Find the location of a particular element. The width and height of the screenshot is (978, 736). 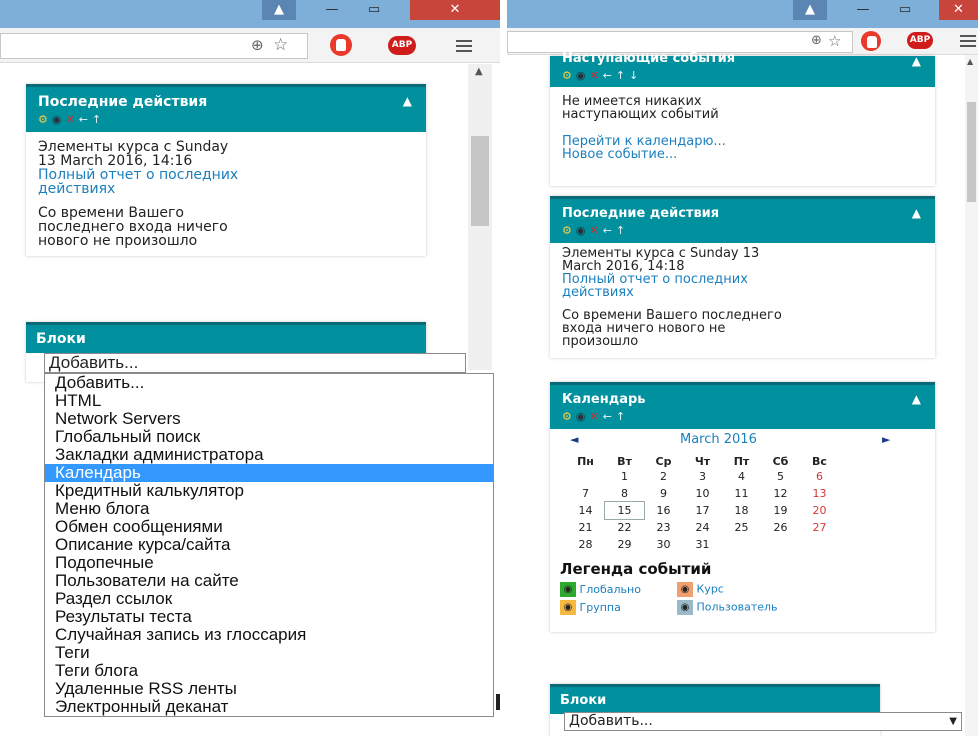

move-down-icon: ↓ is located at coordinates (635, 75).